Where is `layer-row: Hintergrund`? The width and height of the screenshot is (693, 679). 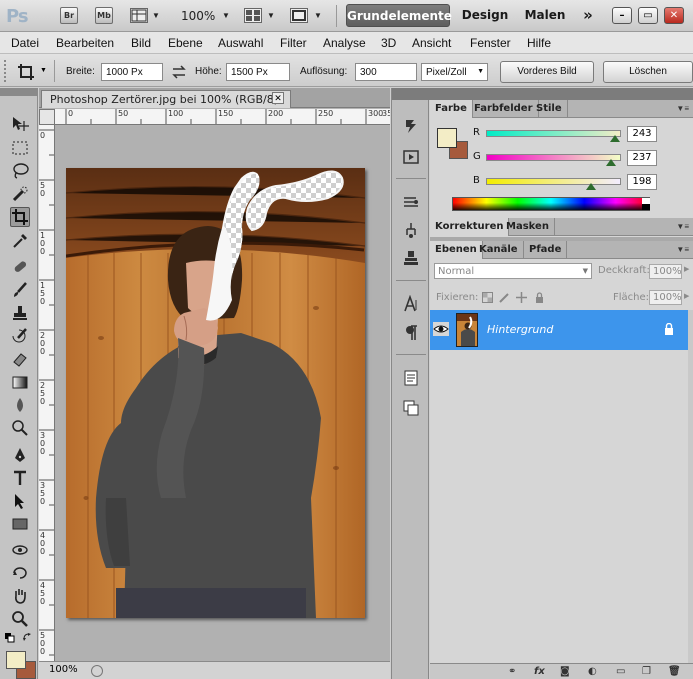 layer-row: Hintergrund is located at coordinates (559, 330).